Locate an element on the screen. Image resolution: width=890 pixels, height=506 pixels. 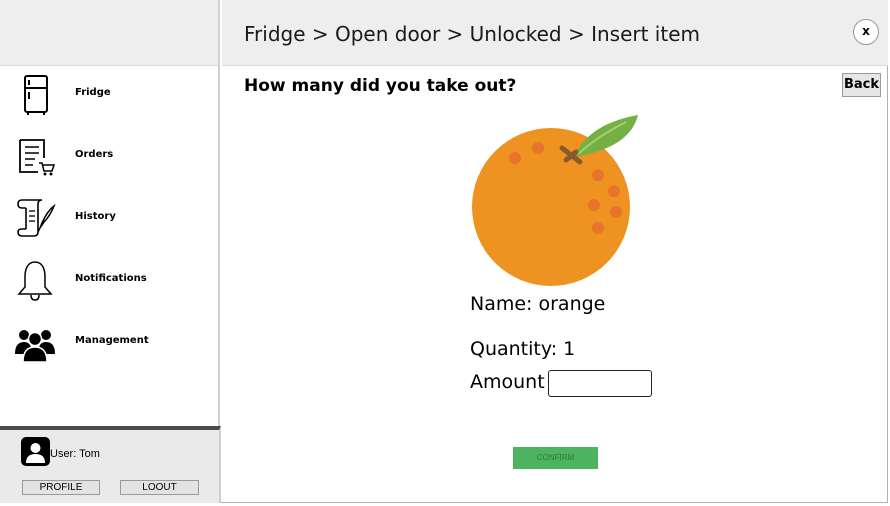
profile-button: PROFILE is located at coordinates (61, 487).